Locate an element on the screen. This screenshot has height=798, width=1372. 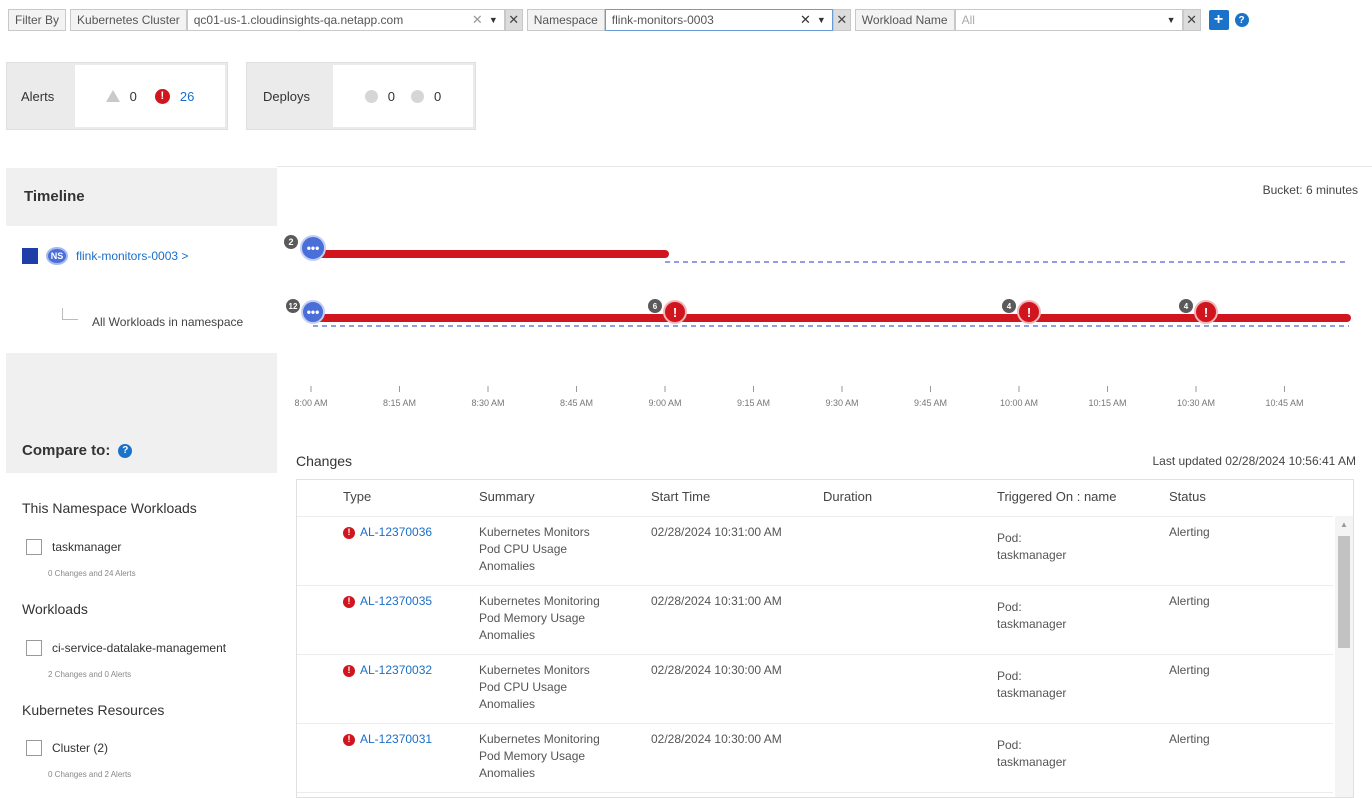
event-badge: ••• 12 is located at coordinates (305, 311).